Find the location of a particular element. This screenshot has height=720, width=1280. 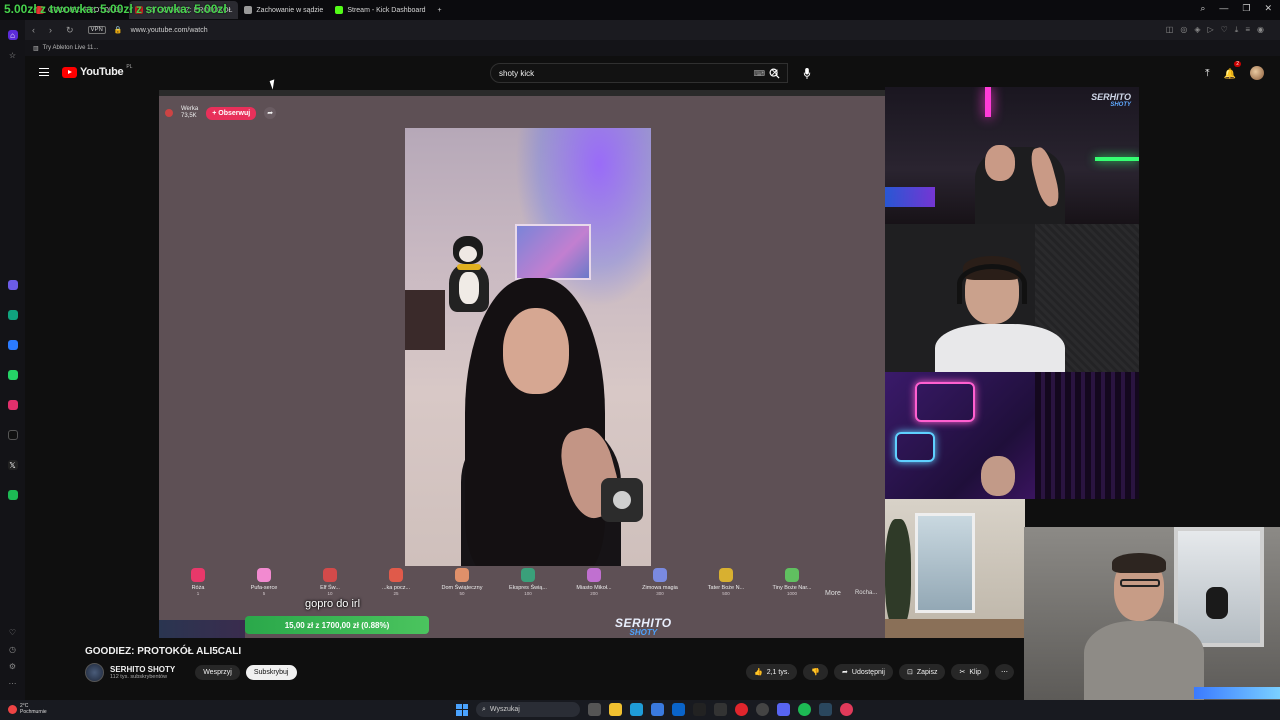

windows-start-icon is located at coordinates (462, 709).